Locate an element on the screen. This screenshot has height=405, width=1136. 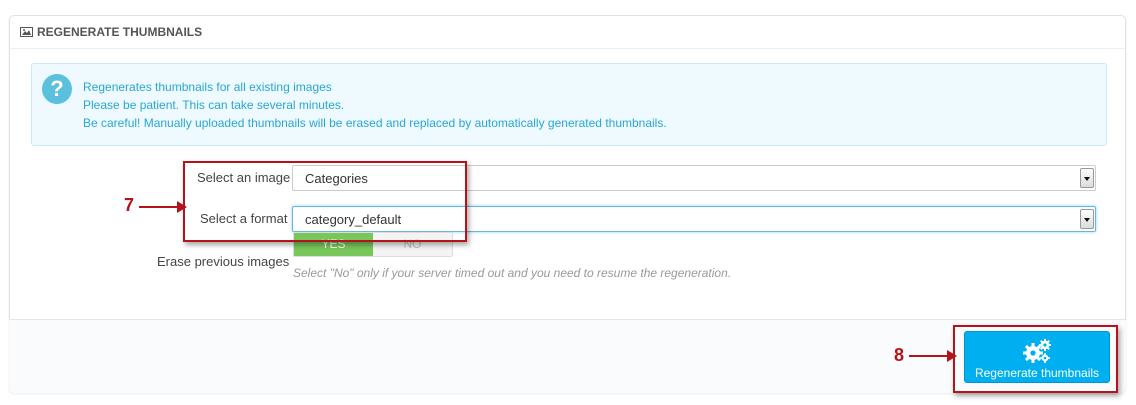
panel-heading: REGENERATE THUMBNAILS is located at coordinates (567, 32).